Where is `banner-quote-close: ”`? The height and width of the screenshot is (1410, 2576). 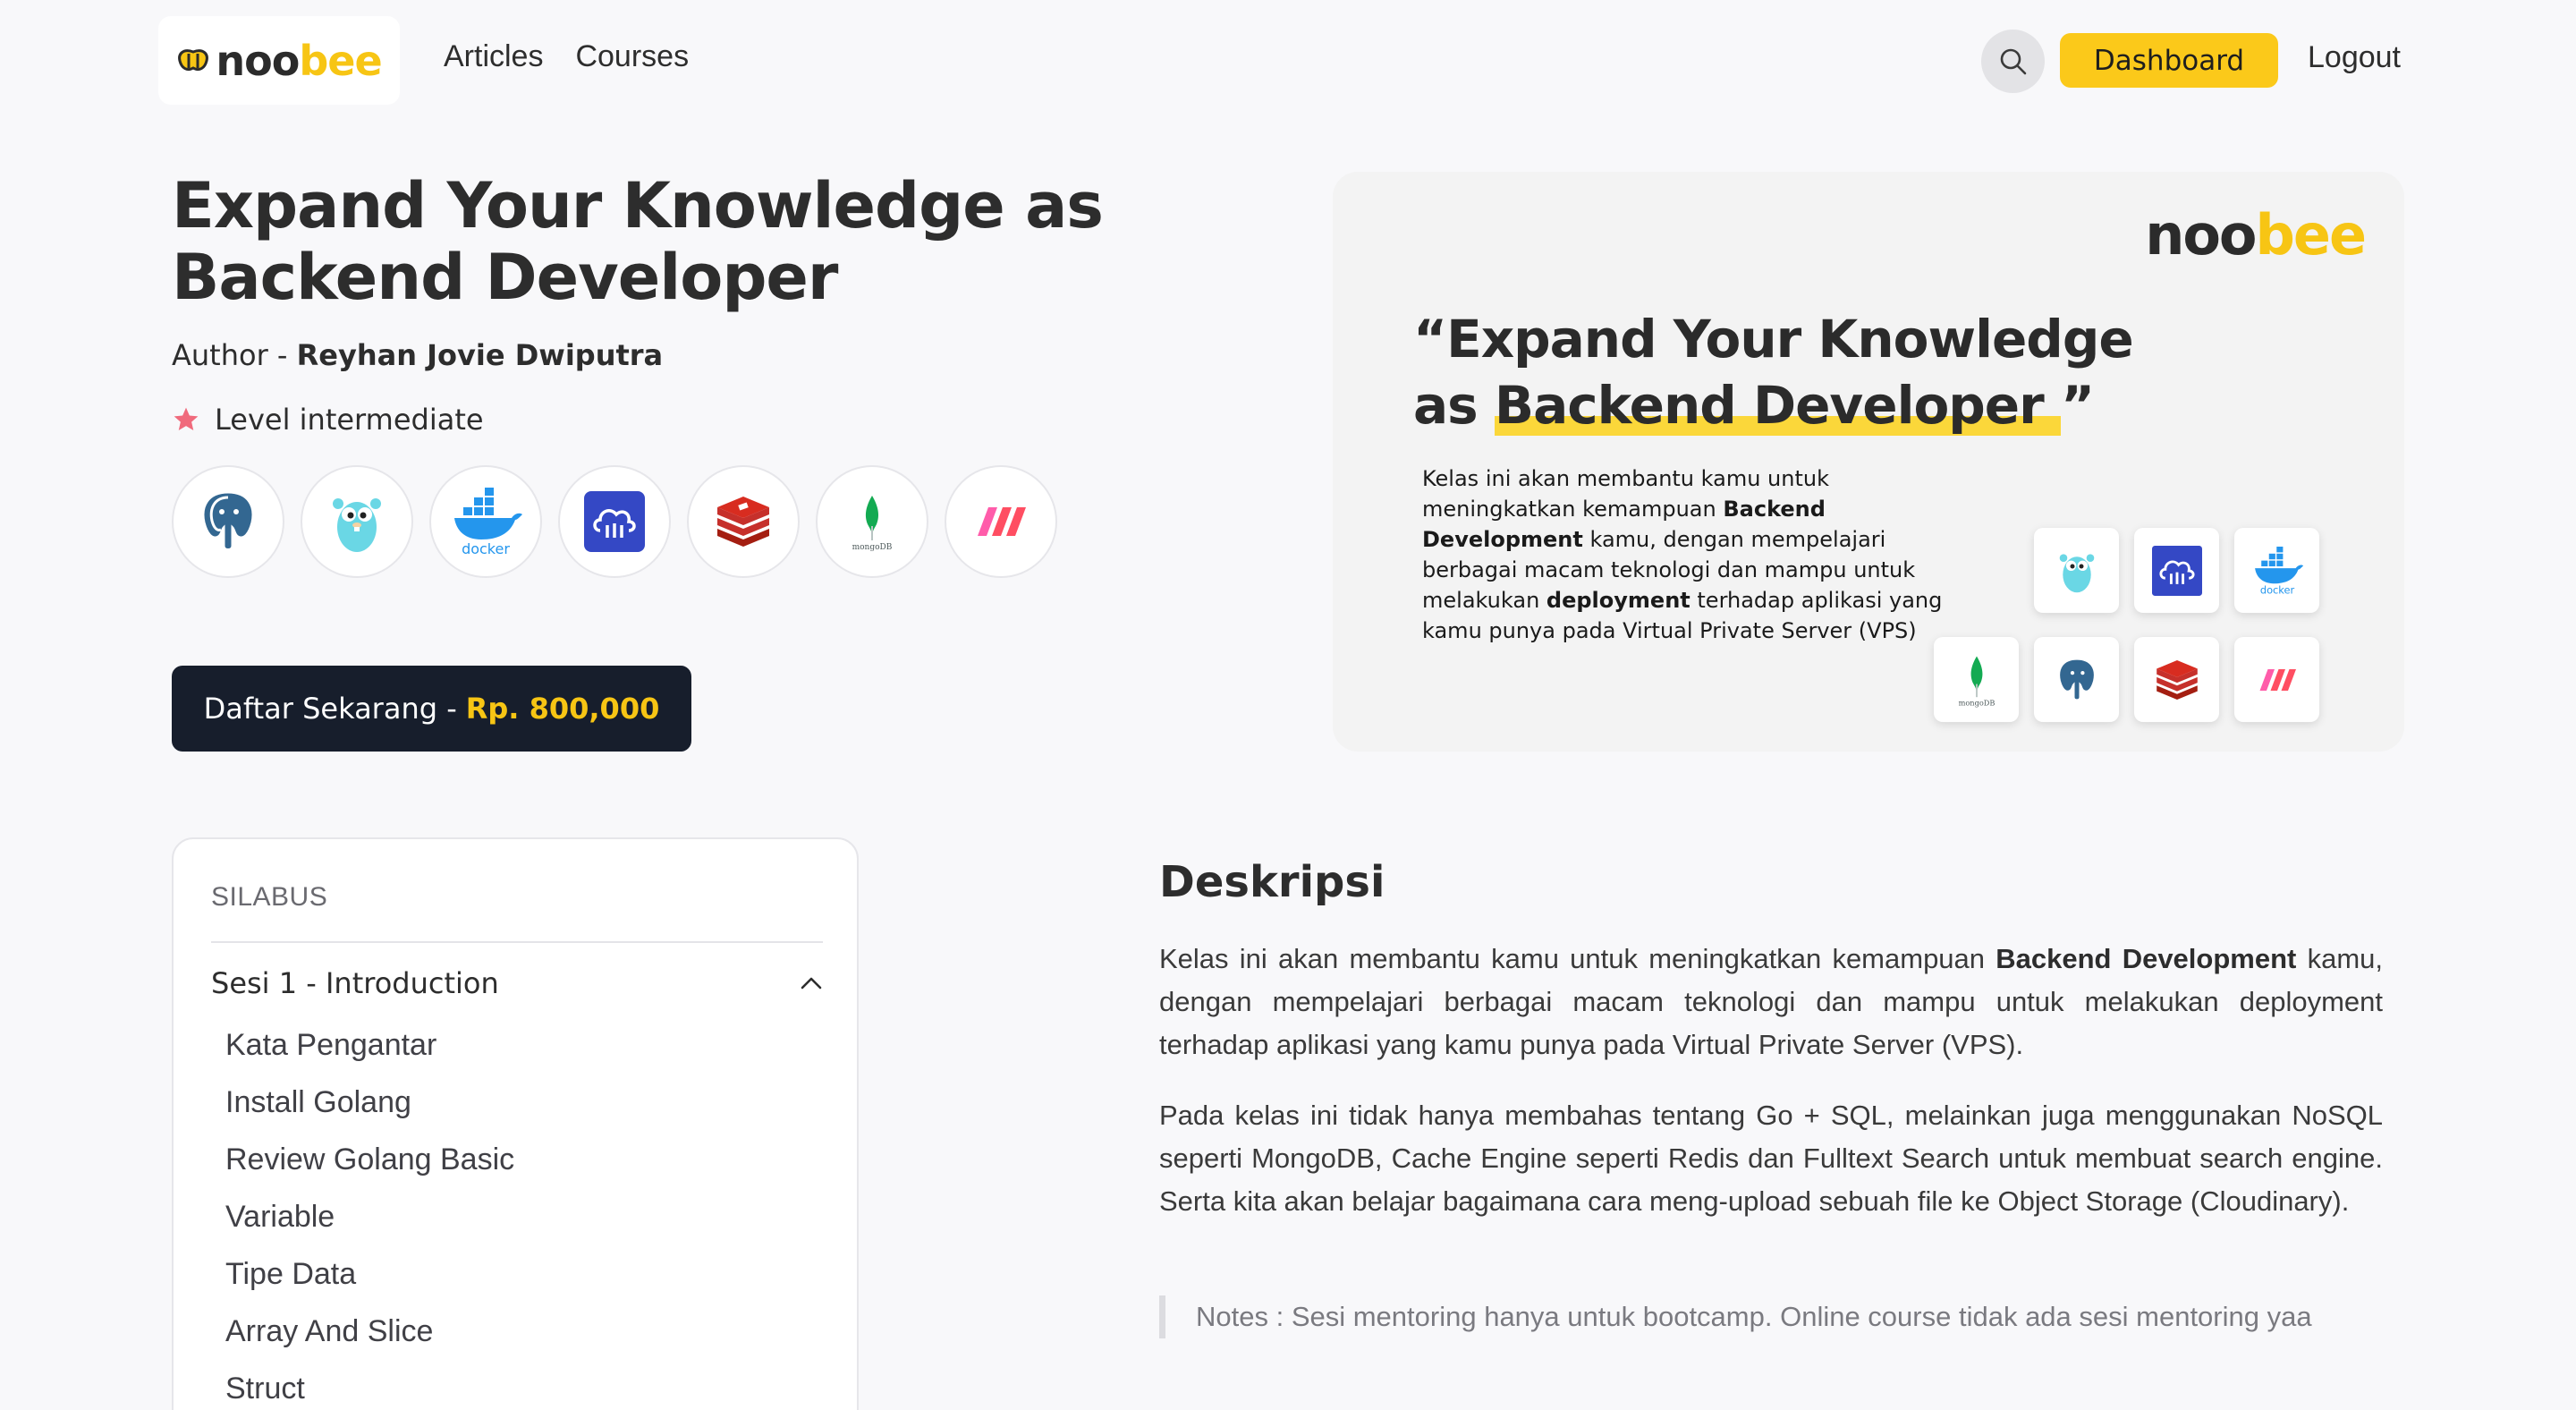 banner-quote-close: ” is located at coordinates (2077, 406).